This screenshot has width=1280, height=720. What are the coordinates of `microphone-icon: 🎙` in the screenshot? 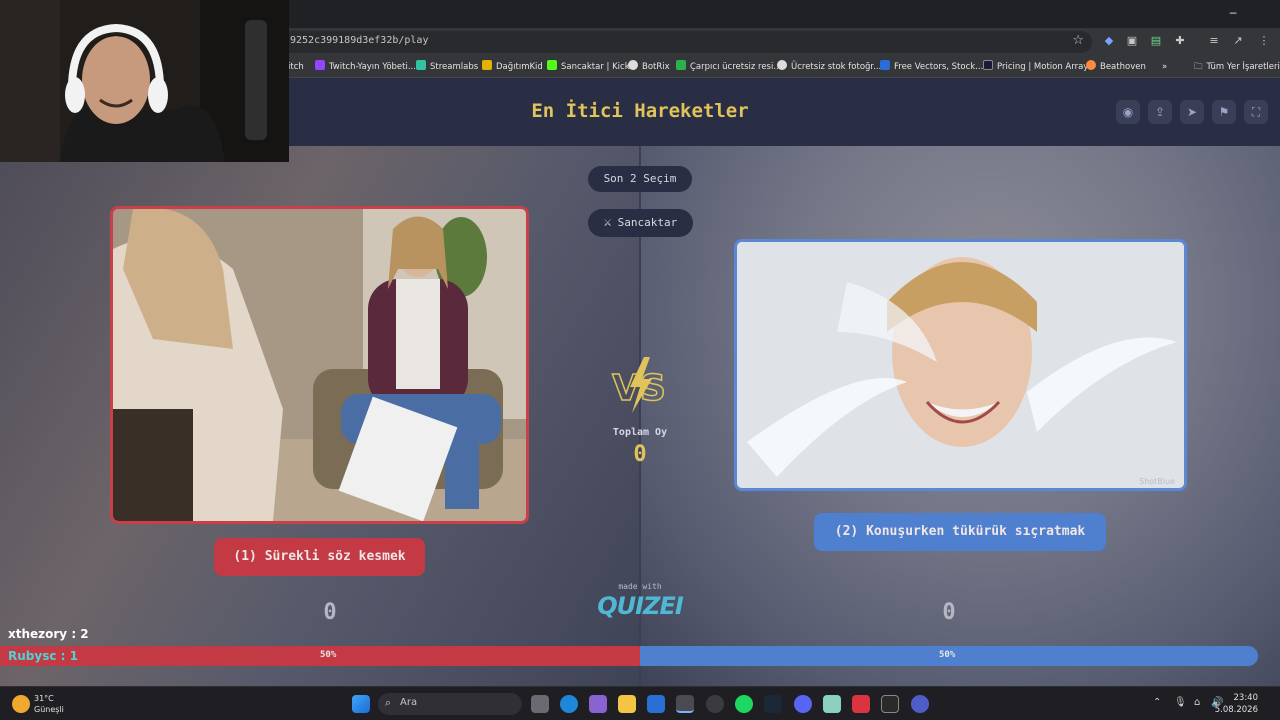 It's located at (1180, 702).